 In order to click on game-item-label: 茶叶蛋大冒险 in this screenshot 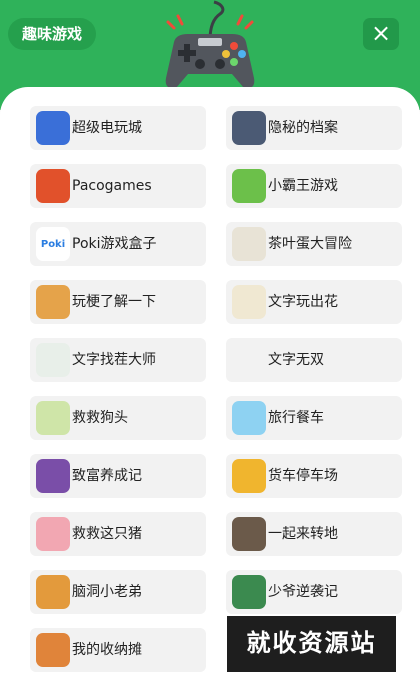, I will do `click(310, 244)`.